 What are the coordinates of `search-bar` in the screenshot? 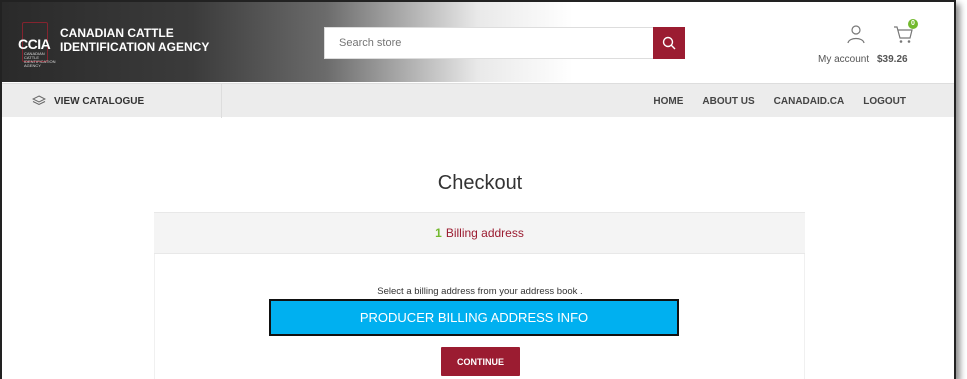 It's located at (504, 43).